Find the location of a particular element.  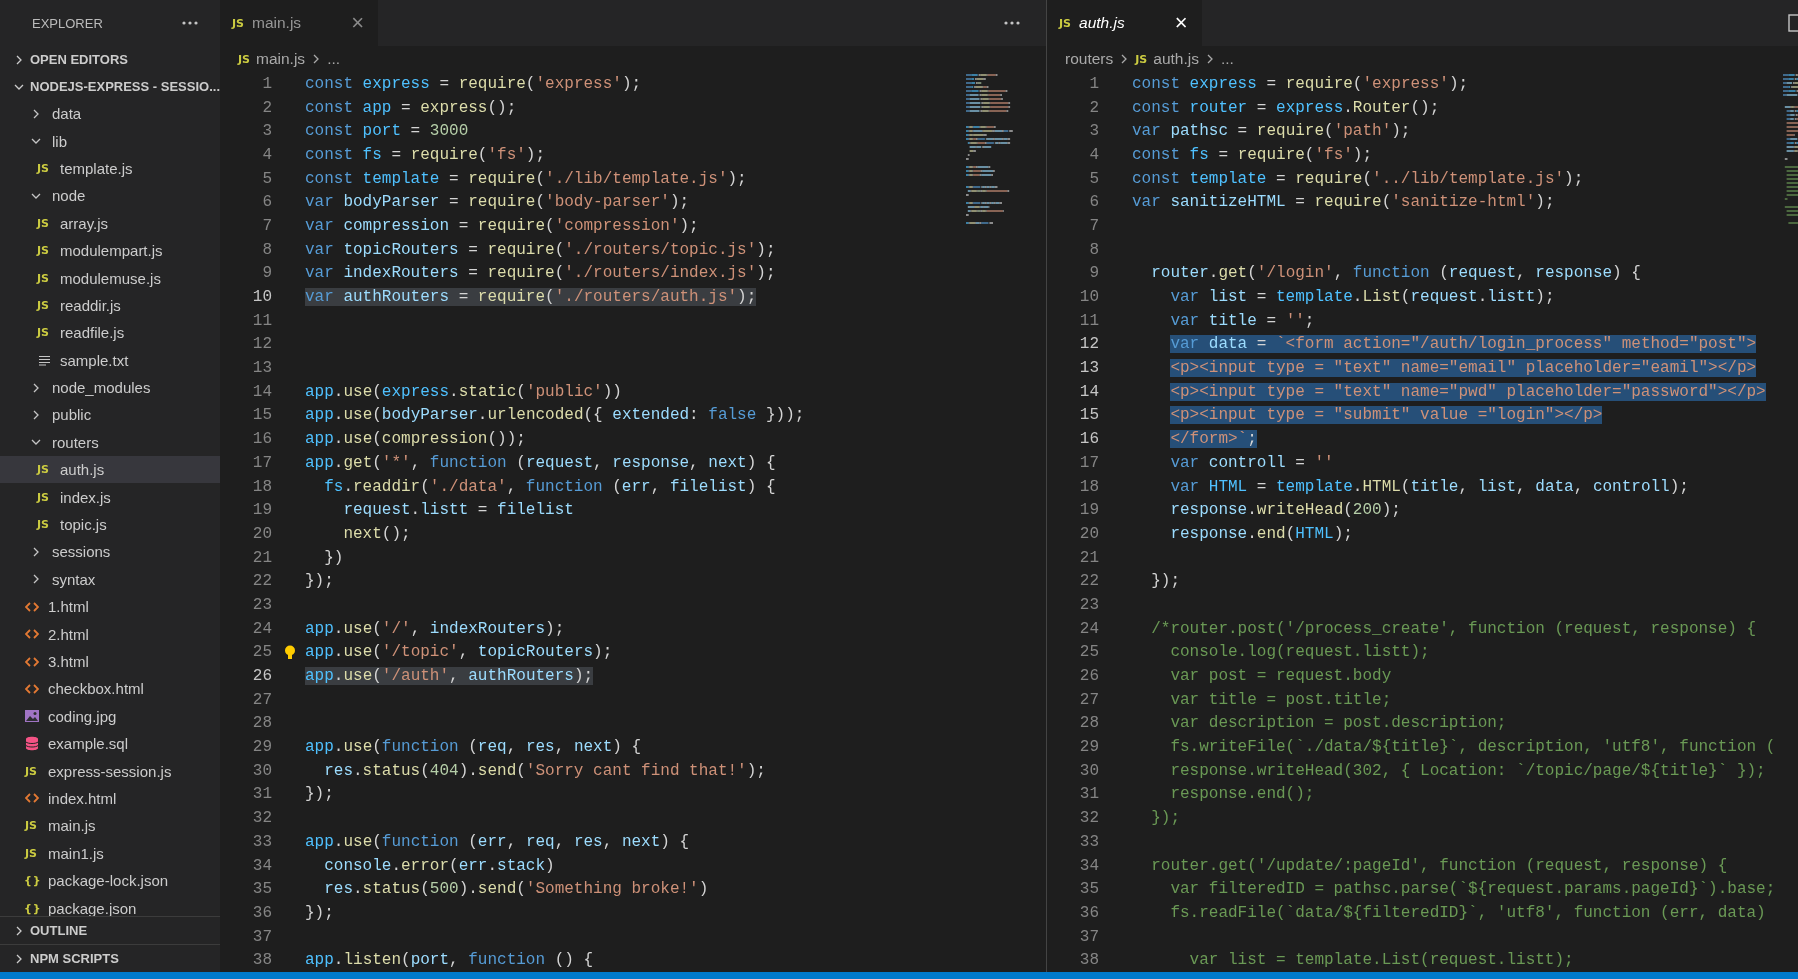

line-number: 5 is located at coordinates (266, 178).